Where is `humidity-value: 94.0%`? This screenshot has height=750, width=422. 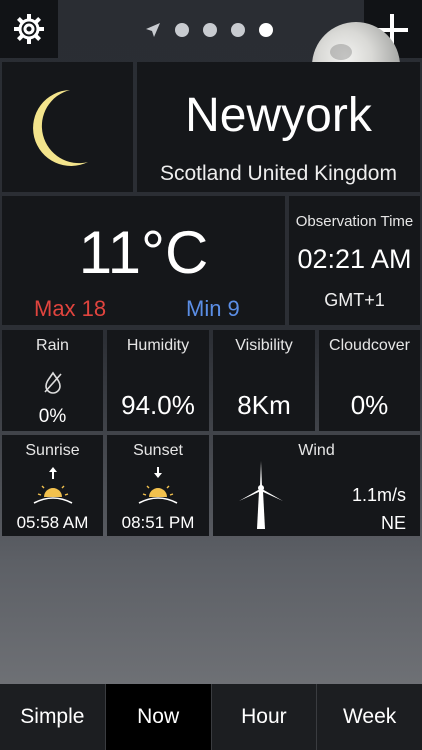
humidity-value: 94.0% is located at coordinates (158, 405).